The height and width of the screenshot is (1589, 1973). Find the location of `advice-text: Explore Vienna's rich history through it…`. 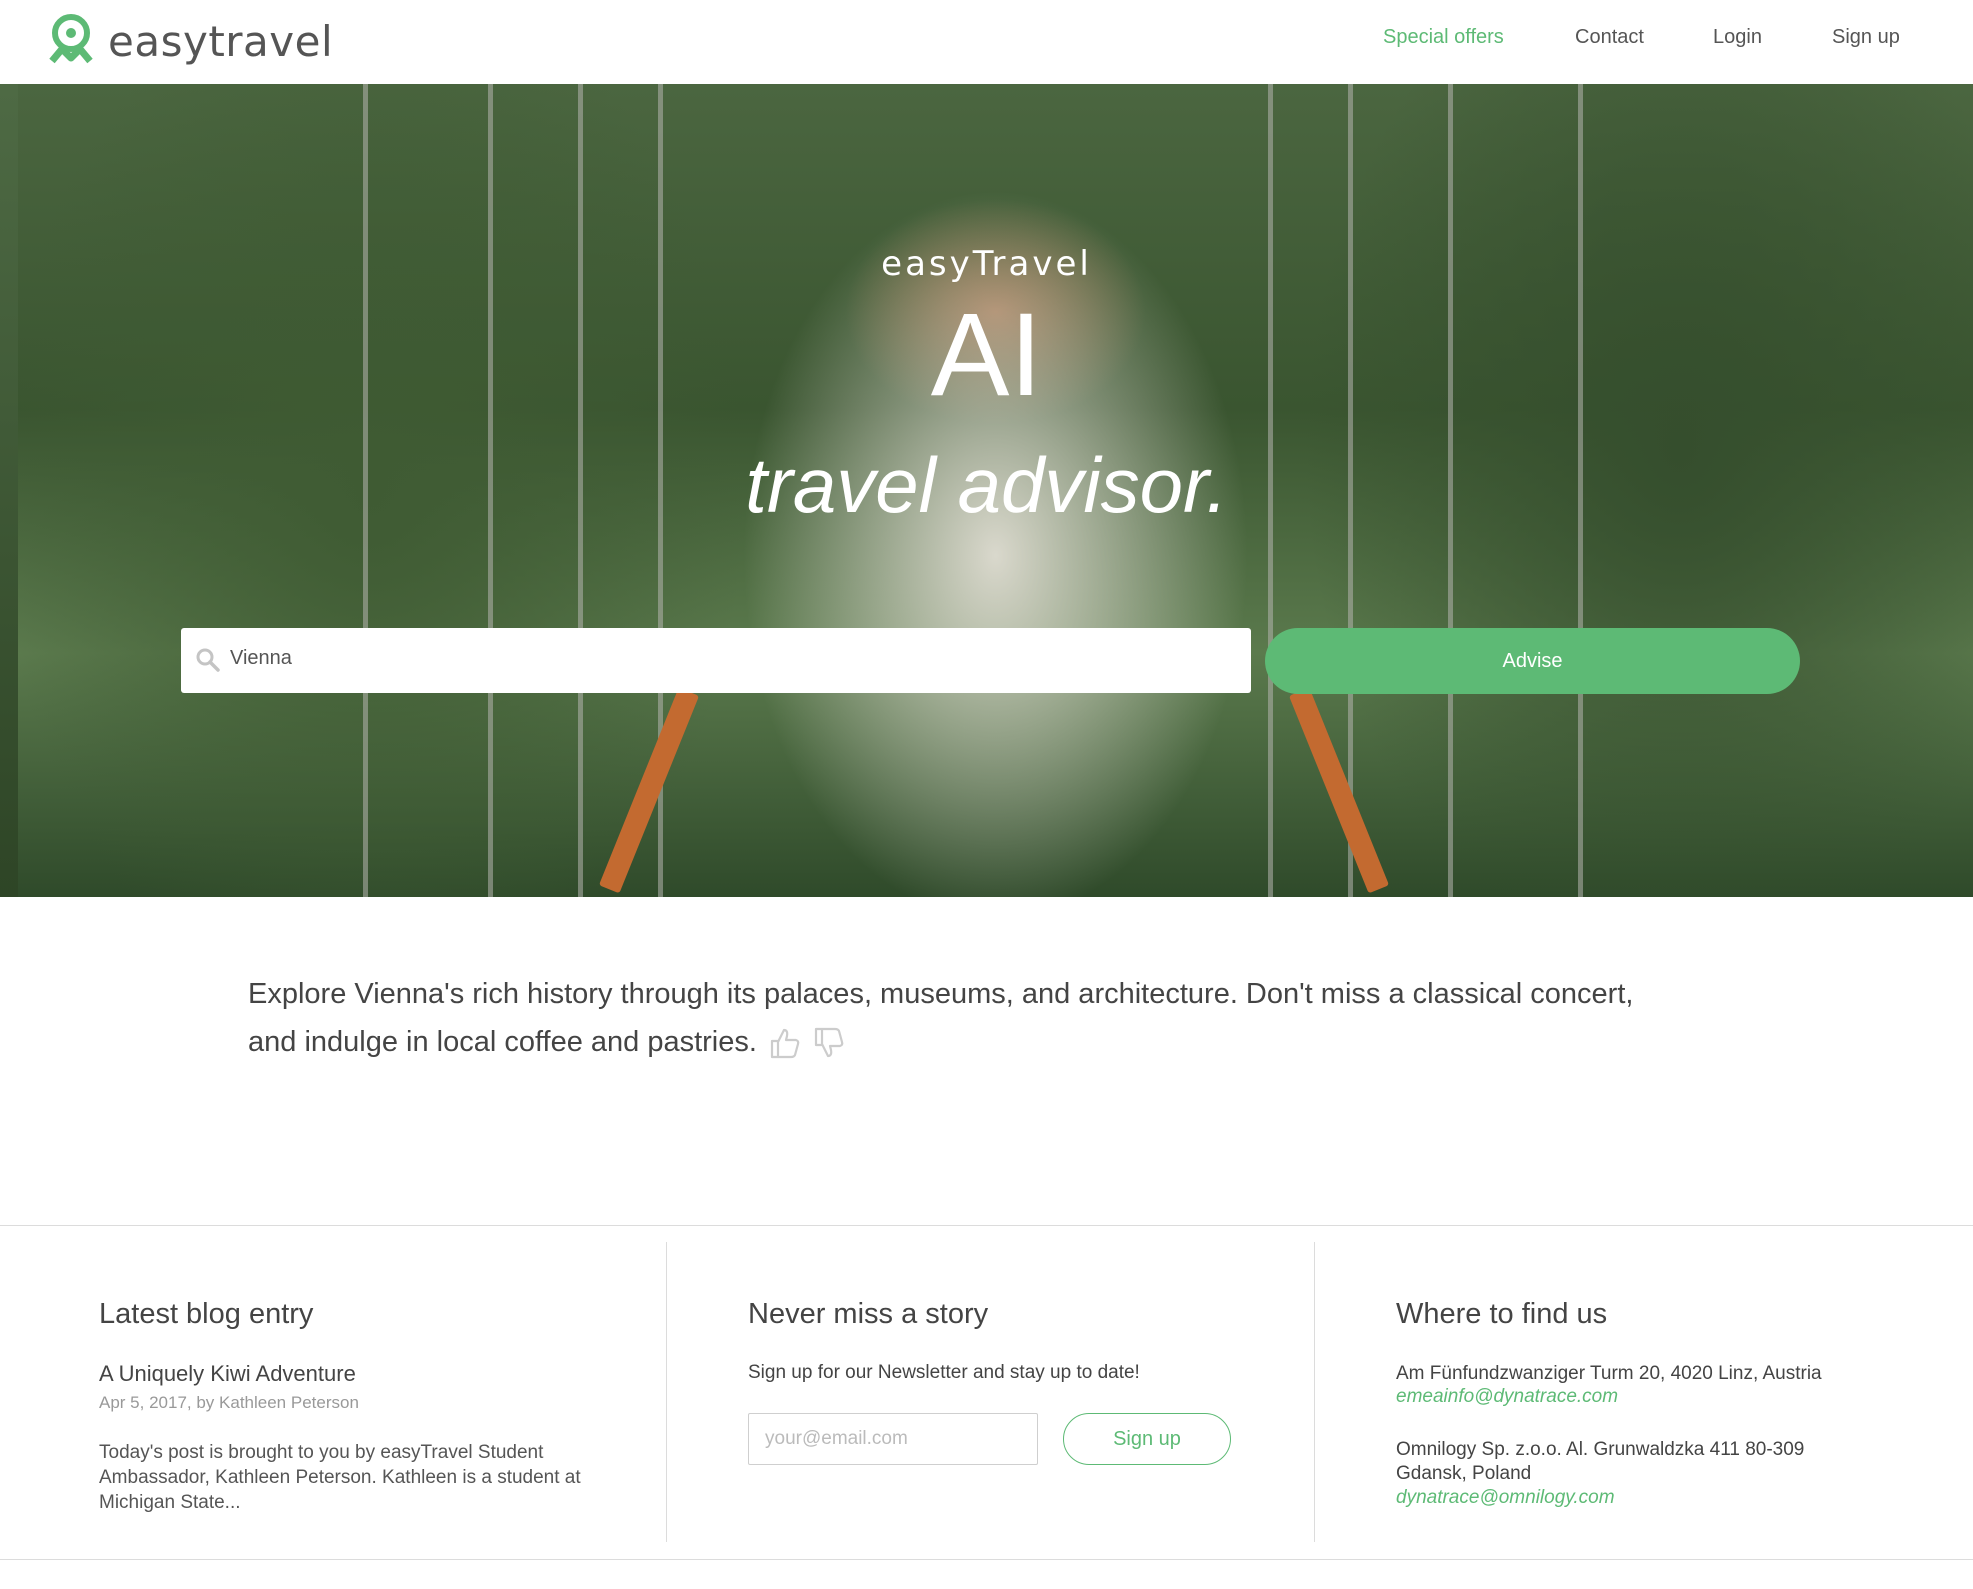

advice-text: Explore Vienna's rich history through it… is located at coordinates (941, 1018).